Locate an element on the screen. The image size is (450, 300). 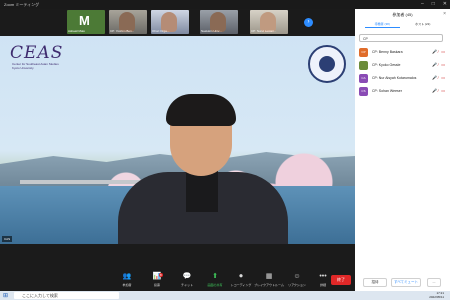
tab-waiting: 待機者 (38) is located at coordinates (382, 25).